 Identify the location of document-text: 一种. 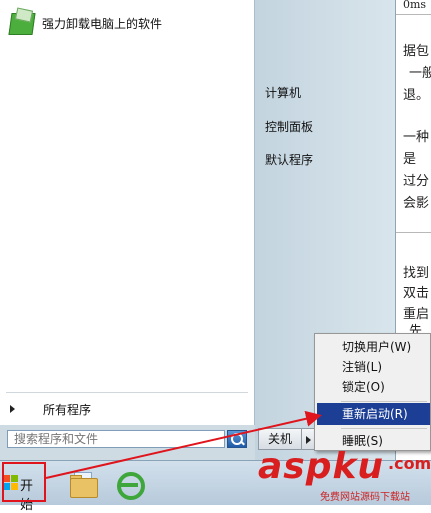
(416, 137).